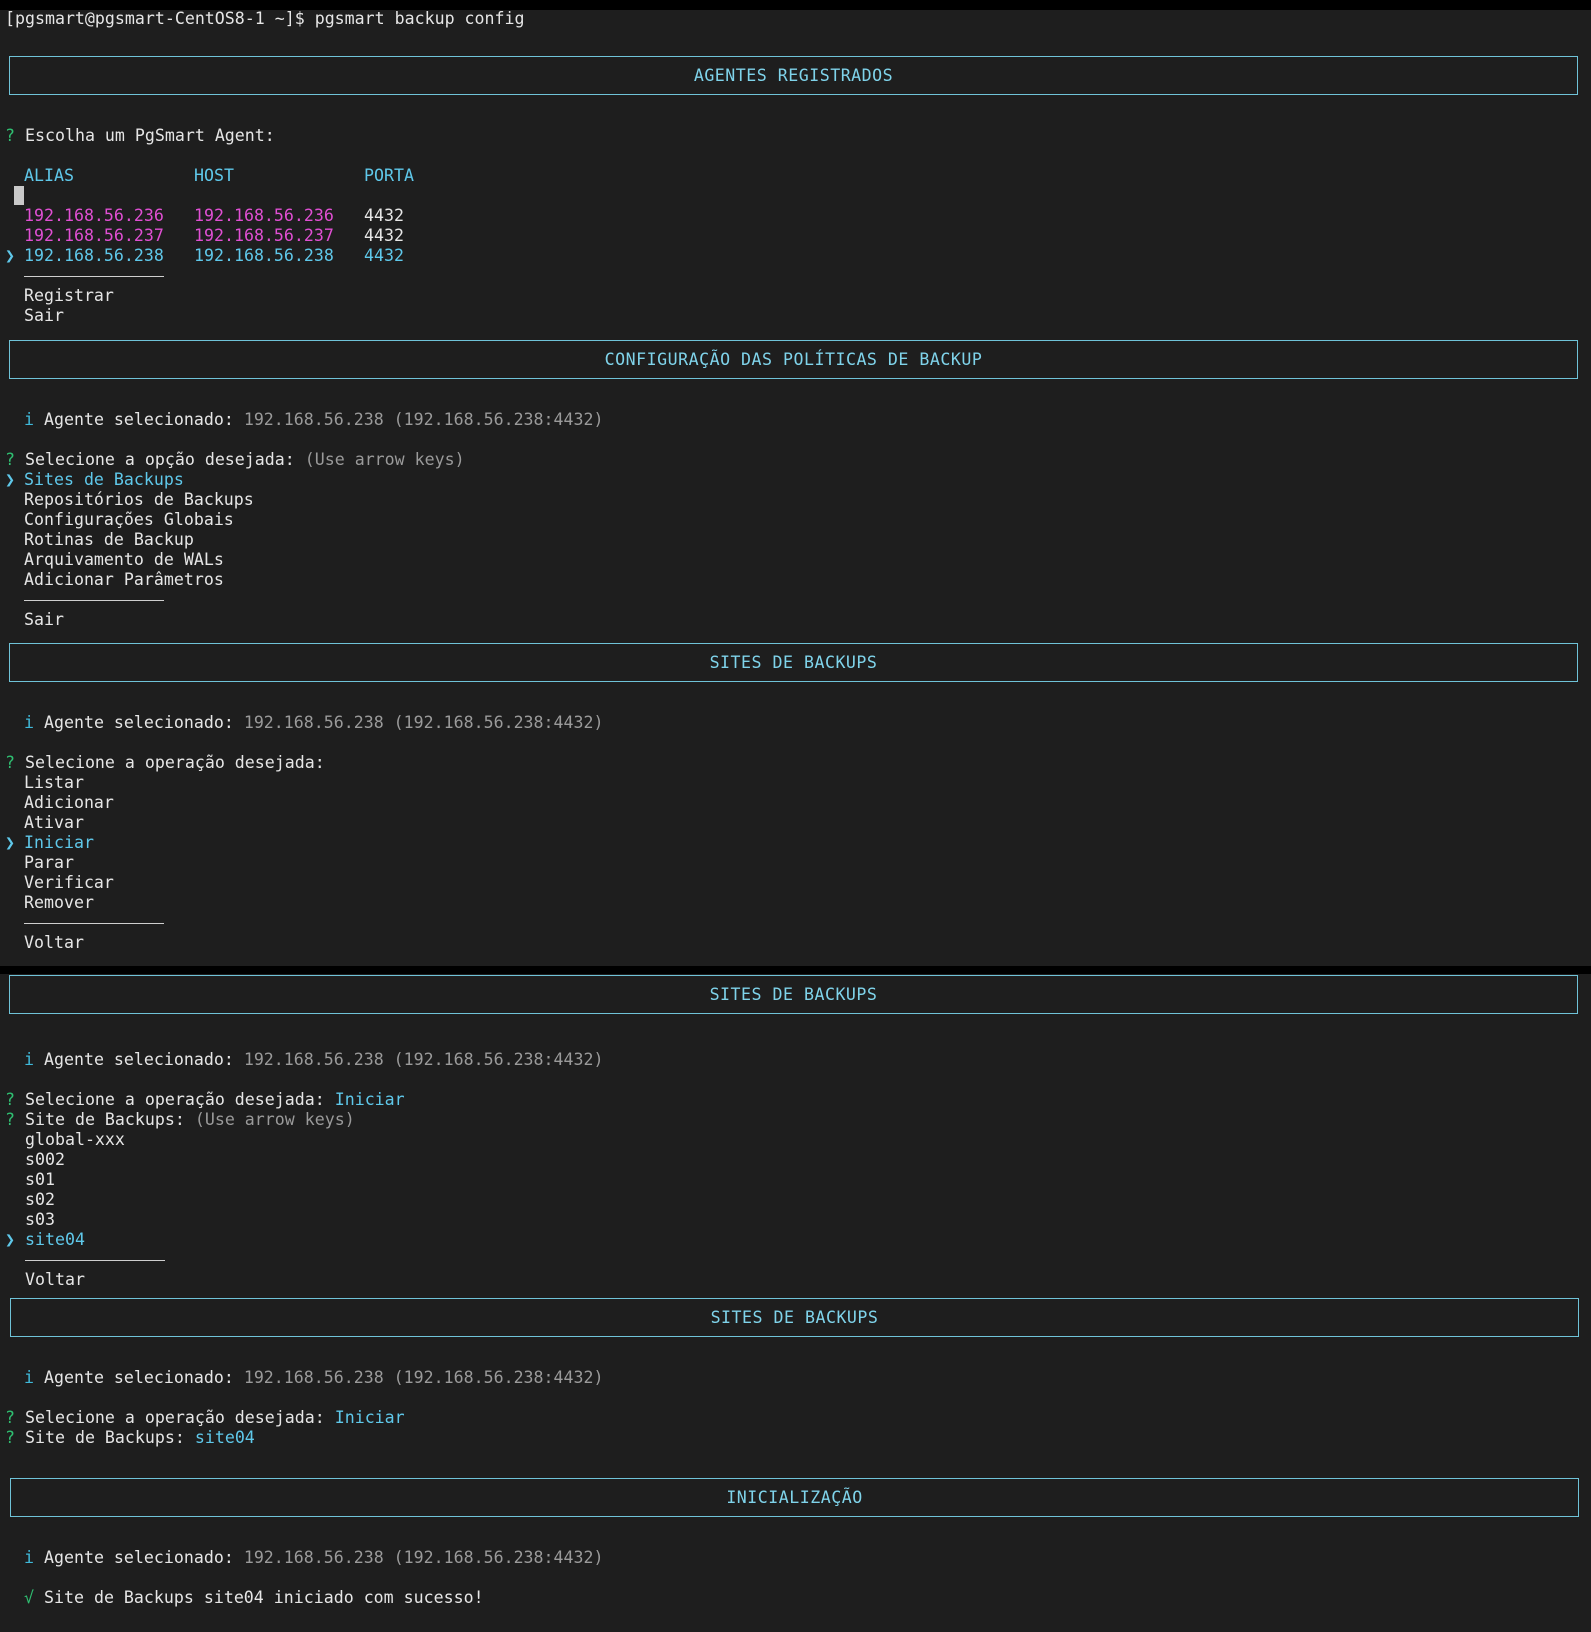  Describe the element at coordinates (19, 195) in the screenshot. I see `terminal-cursor` at that location.